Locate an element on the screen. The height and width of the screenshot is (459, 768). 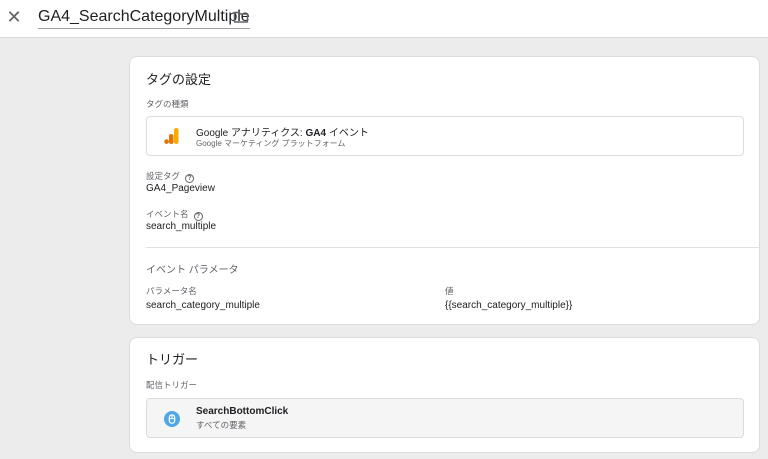
param-name-header: パラメータ名 is located at coordinates (171, 291).